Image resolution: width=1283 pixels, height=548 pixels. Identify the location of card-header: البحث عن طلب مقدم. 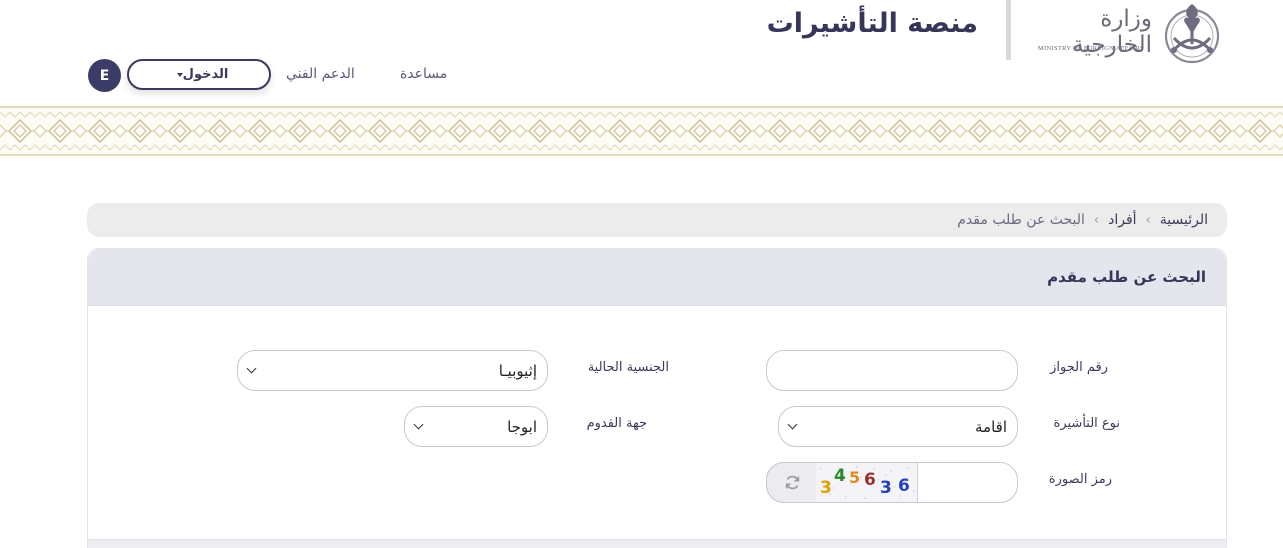
(657, 277).